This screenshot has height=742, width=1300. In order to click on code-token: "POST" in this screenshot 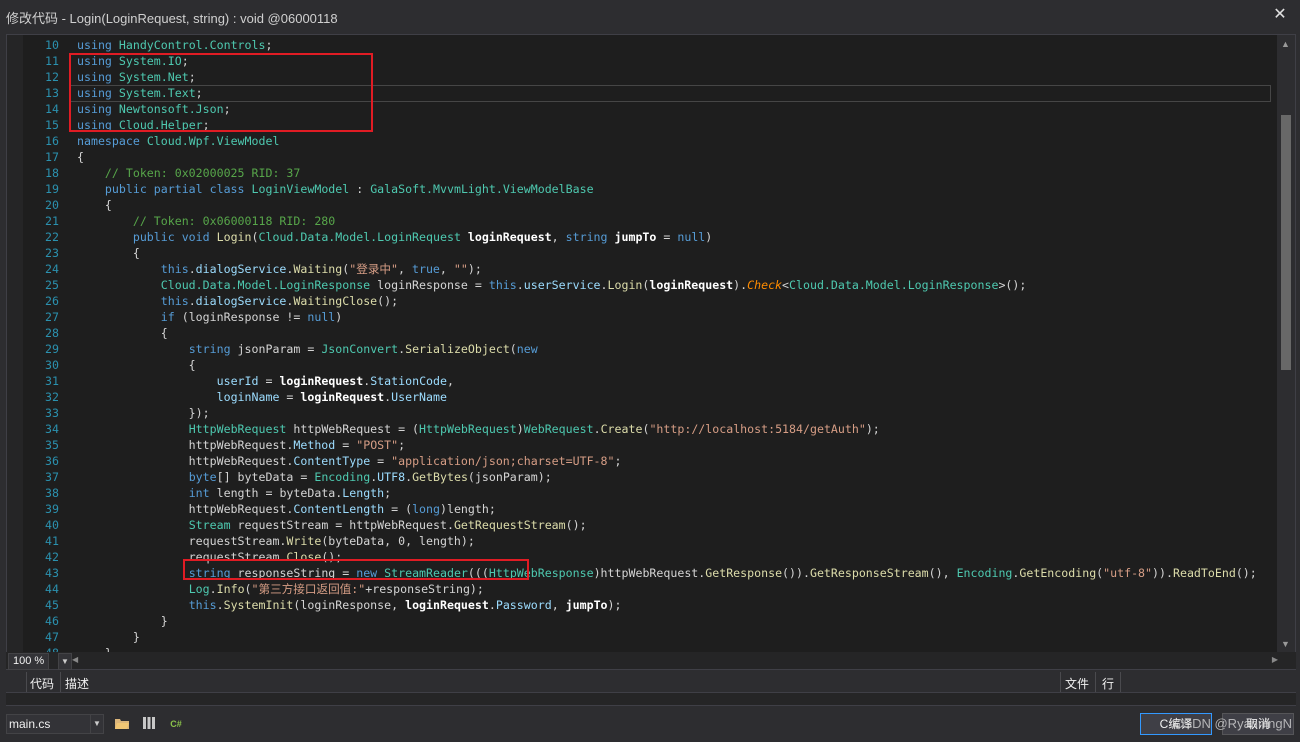, I will do `click(377, 445)`.